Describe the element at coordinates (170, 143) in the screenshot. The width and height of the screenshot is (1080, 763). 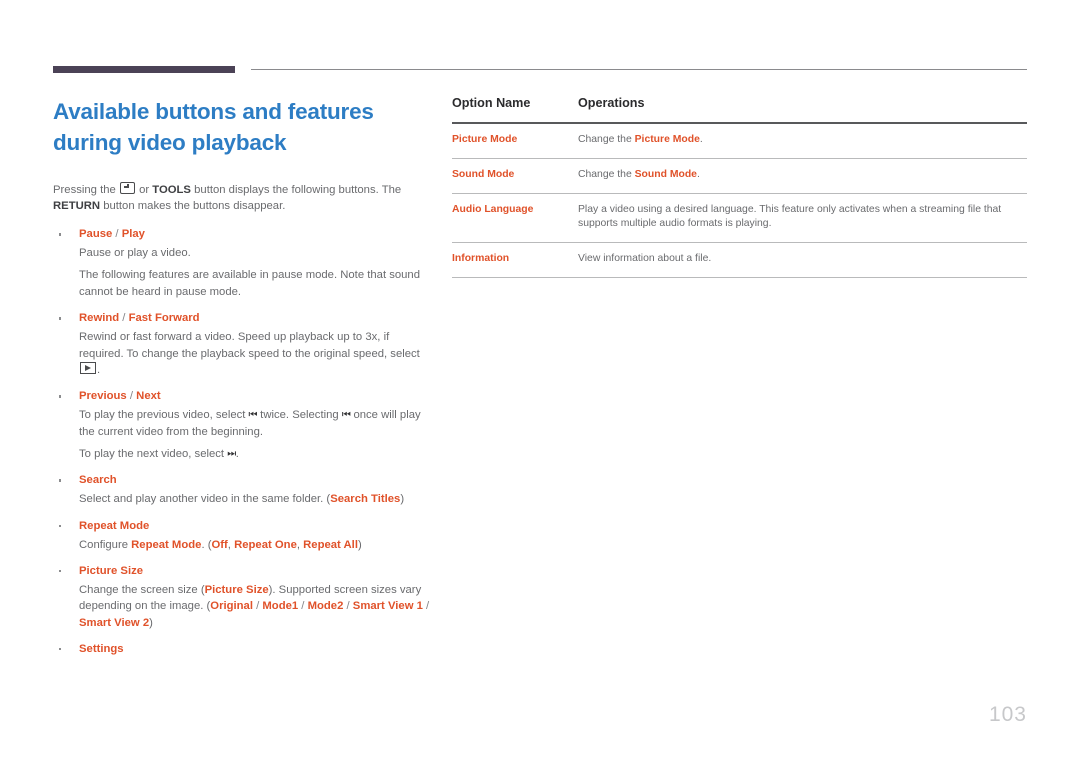
I see `page-title-line2: during video playback` at that location.